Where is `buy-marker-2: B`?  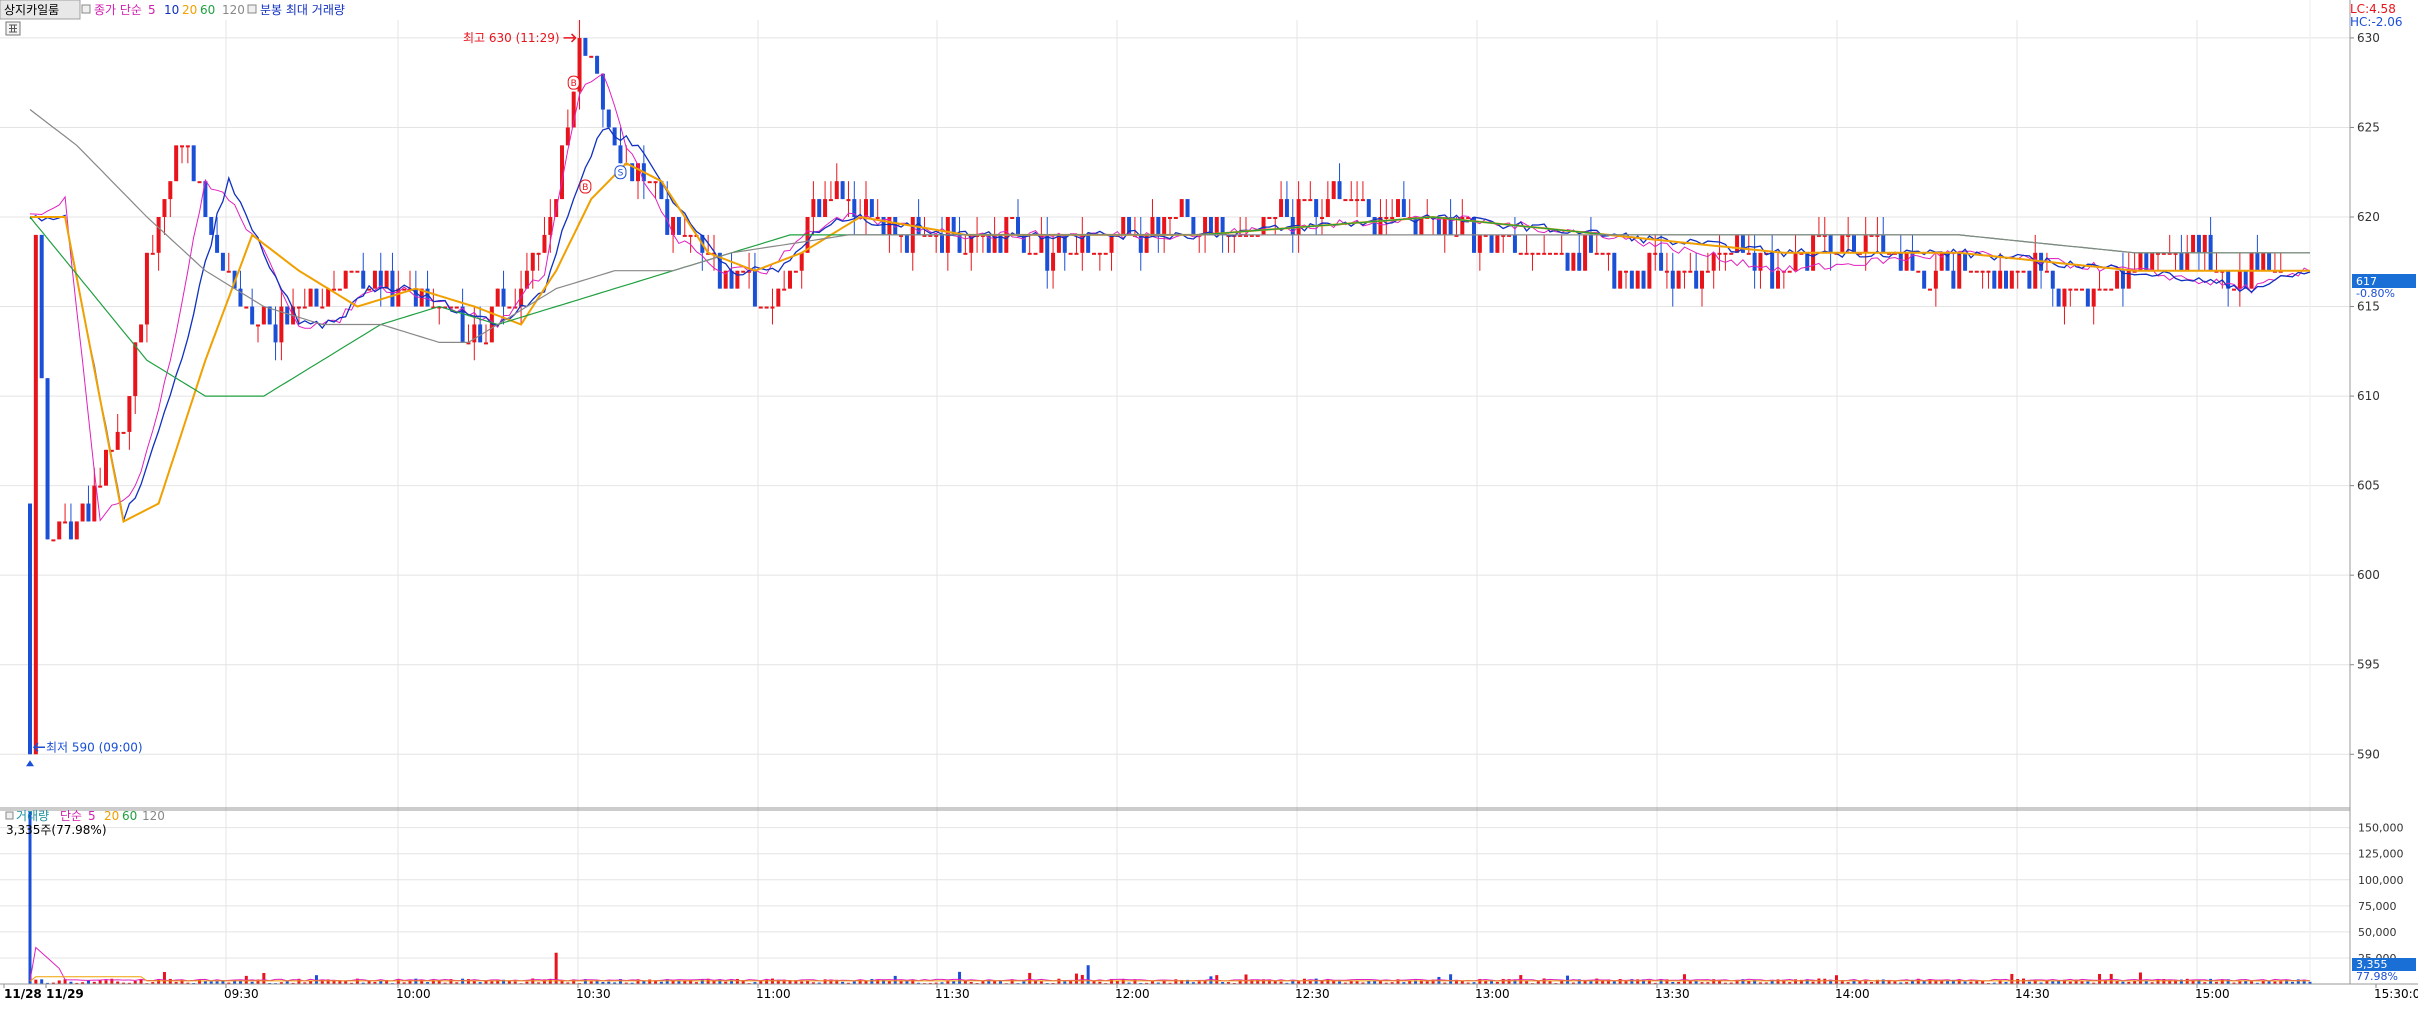
buy-marker-2: B is located at coordinates (585, 186).